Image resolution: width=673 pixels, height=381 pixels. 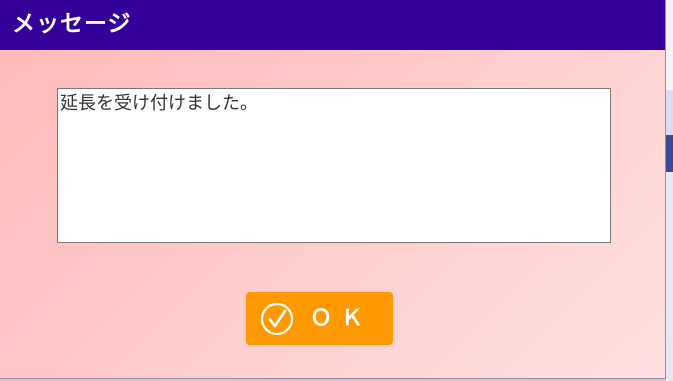 What do you see at coordinates (159, 103) in the screenshot?
I see `message-text: 延長を受け付けました。` at bounding box center [159, 103].